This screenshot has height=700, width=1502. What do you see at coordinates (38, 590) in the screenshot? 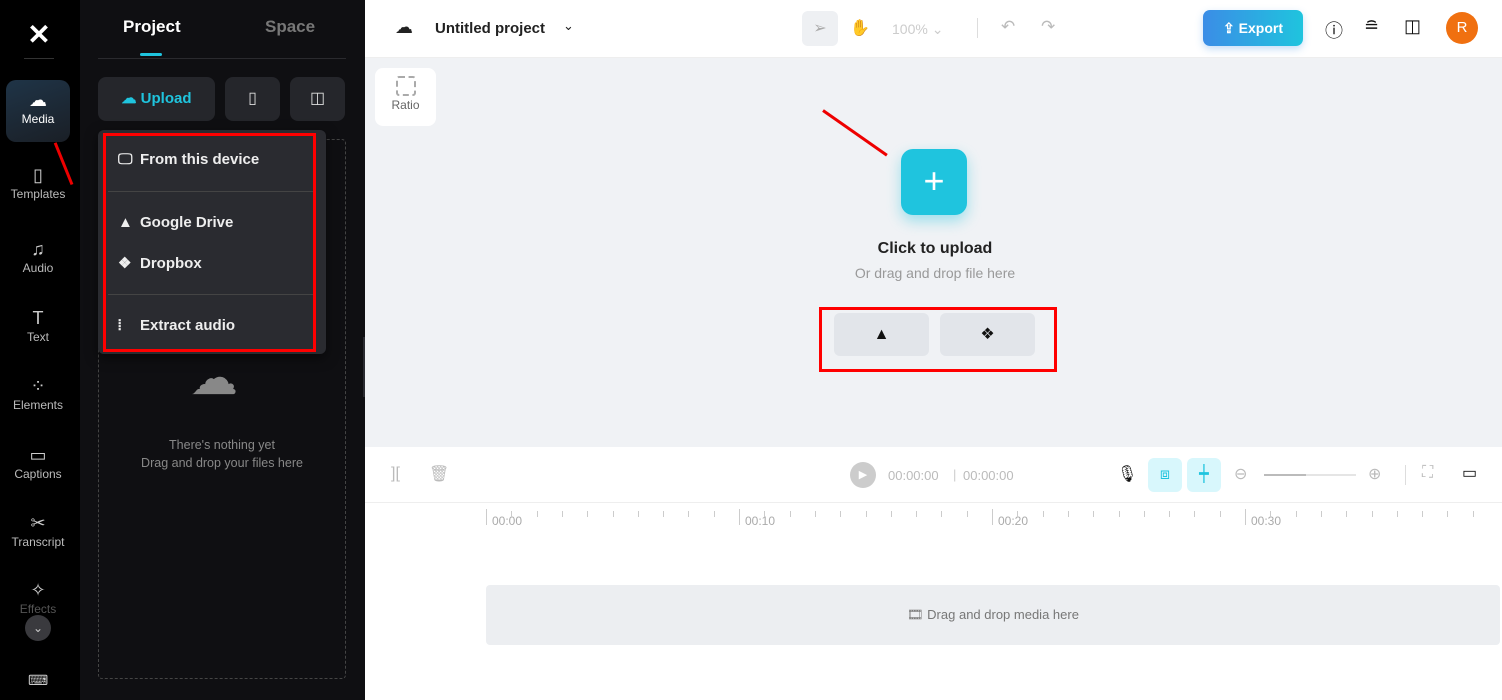
I see `effects-icon: ✧` at bounding box center [38, 590].